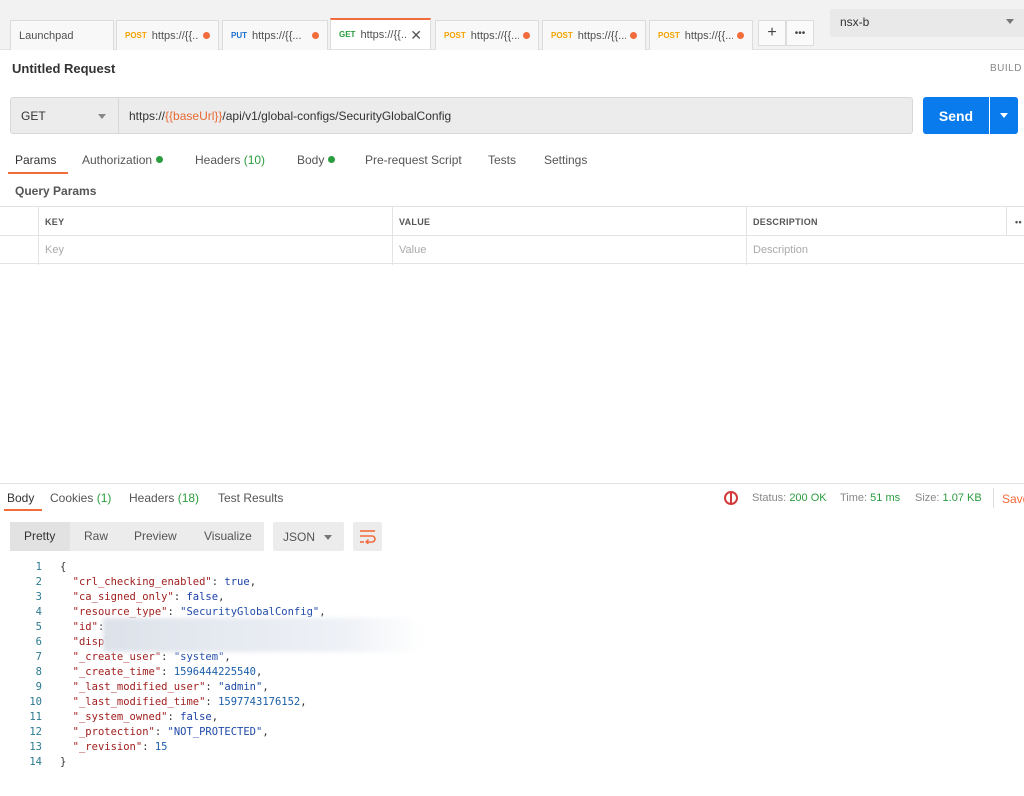 Image resolution: width=1024 pixels, height=796 pixels. Describe the element at coordinates (38, 597) in the screenshot. I see `line-number: 3` at that location.